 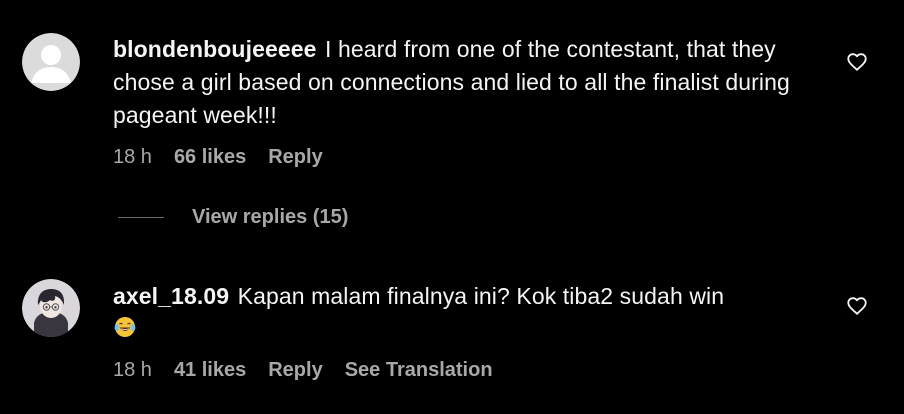 What do you see at coordinates (171, 296) in the screenshot?
I see `comment-username: axel_18.09` at bounding box center [171, 296].